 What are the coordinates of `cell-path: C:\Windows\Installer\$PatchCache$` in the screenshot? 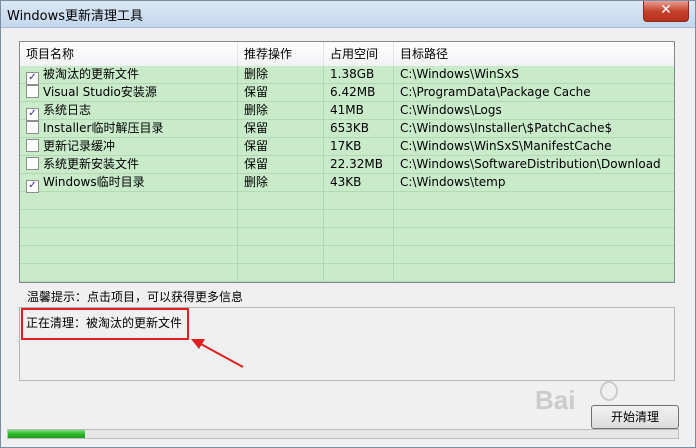 It's located at (506, 128).